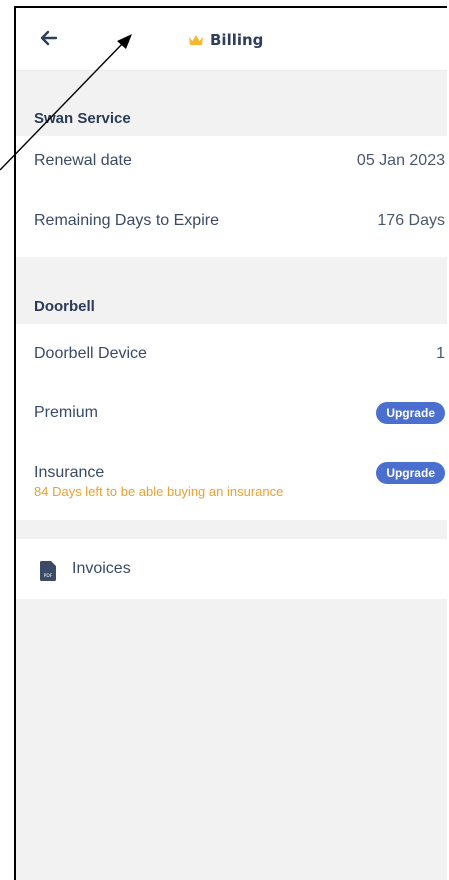 This screenshot has width=449, height=880. I want to click on doorbell-device-row: Doorbell Device 1, so click(231, 365).